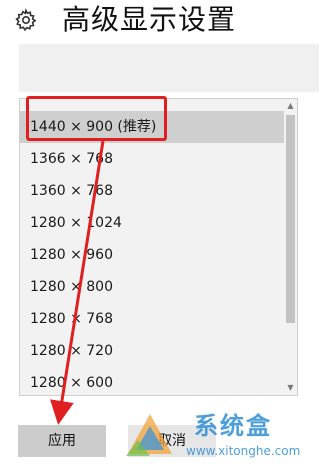  What do you see at coordinates (290, 106) in the screenshot?
I see `scroll-up-arrow-icon: ▲` at bounding box center [290, 106].